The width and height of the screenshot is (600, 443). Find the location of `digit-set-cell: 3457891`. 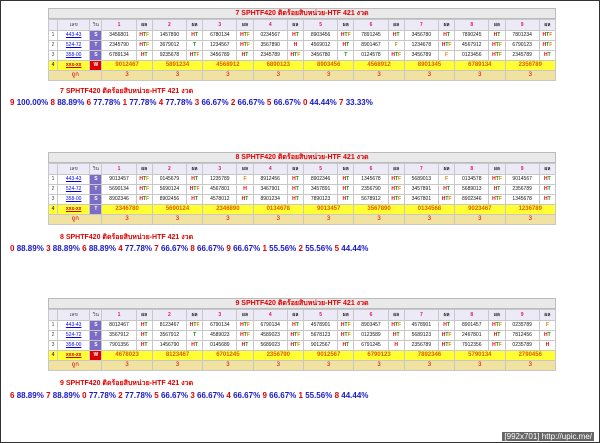

digit-set-cell: 3457891 is located at coordinates (421, 189).